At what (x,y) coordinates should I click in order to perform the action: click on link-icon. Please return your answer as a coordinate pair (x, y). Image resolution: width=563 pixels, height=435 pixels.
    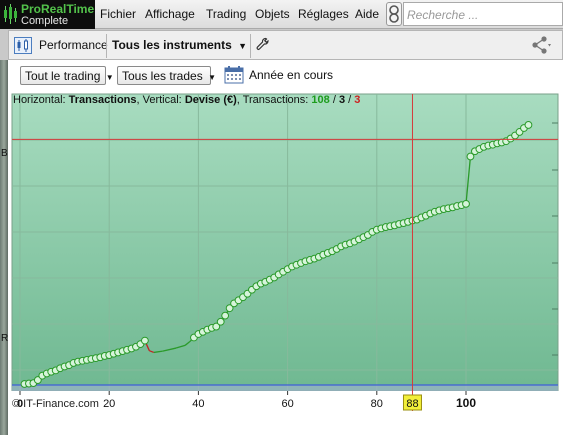
    Looking at the image, I should click on (394, 14).